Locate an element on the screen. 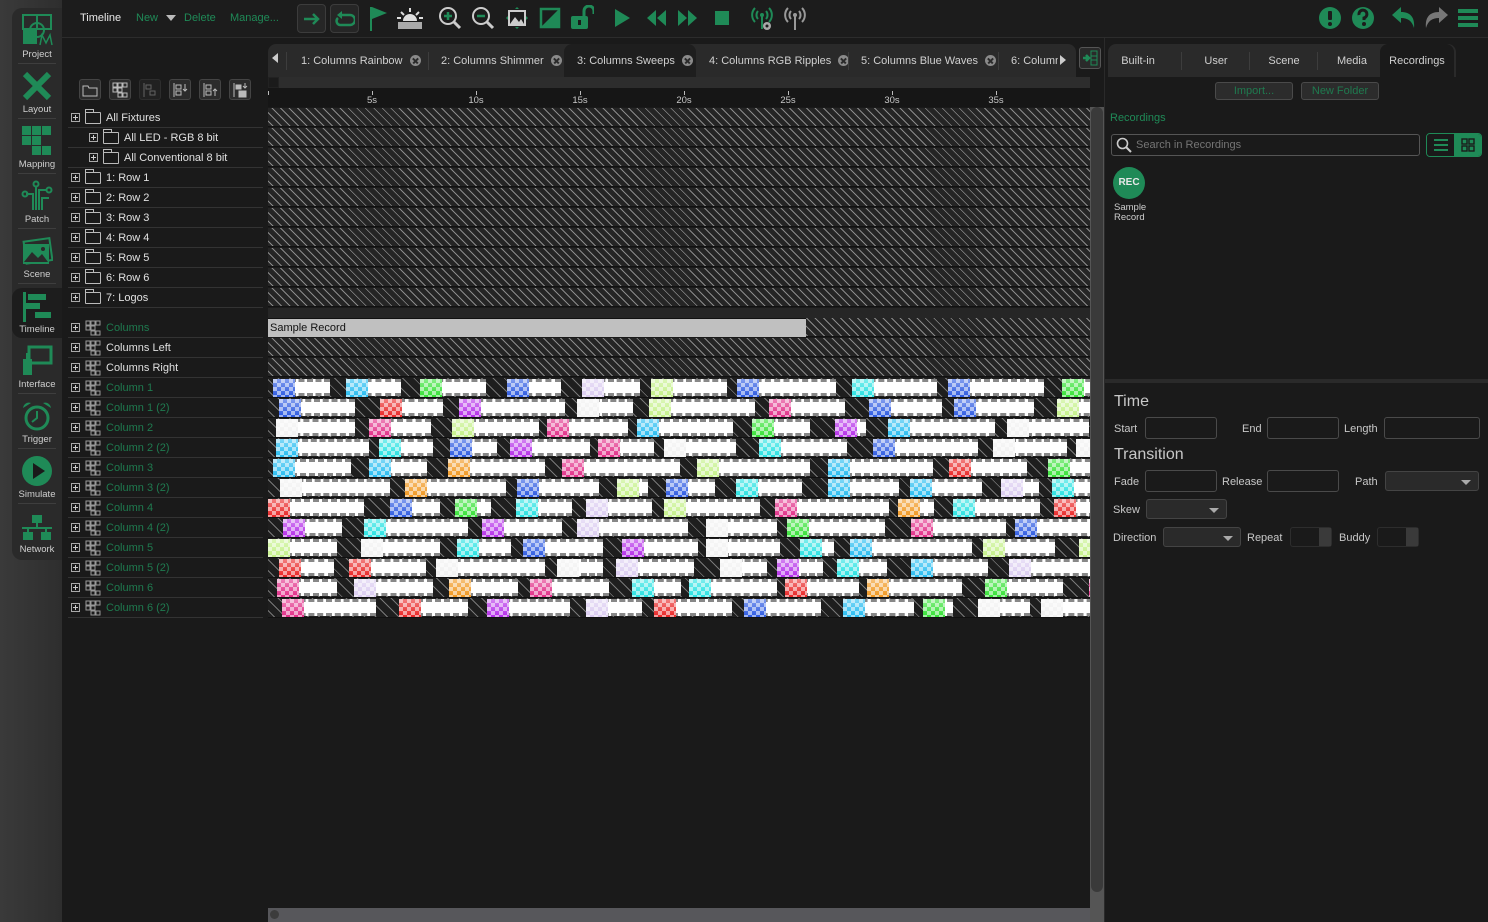 The height and width of the screenshot is (922, 1488). tab-scene: Scene is located at coordinates (1284, 60).